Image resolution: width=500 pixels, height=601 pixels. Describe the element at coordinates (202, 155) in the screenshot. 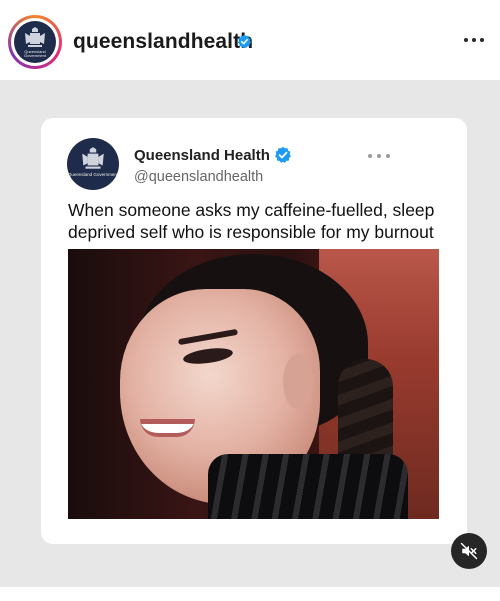

I see `tweet-display-name: Queensland Health` at that location.